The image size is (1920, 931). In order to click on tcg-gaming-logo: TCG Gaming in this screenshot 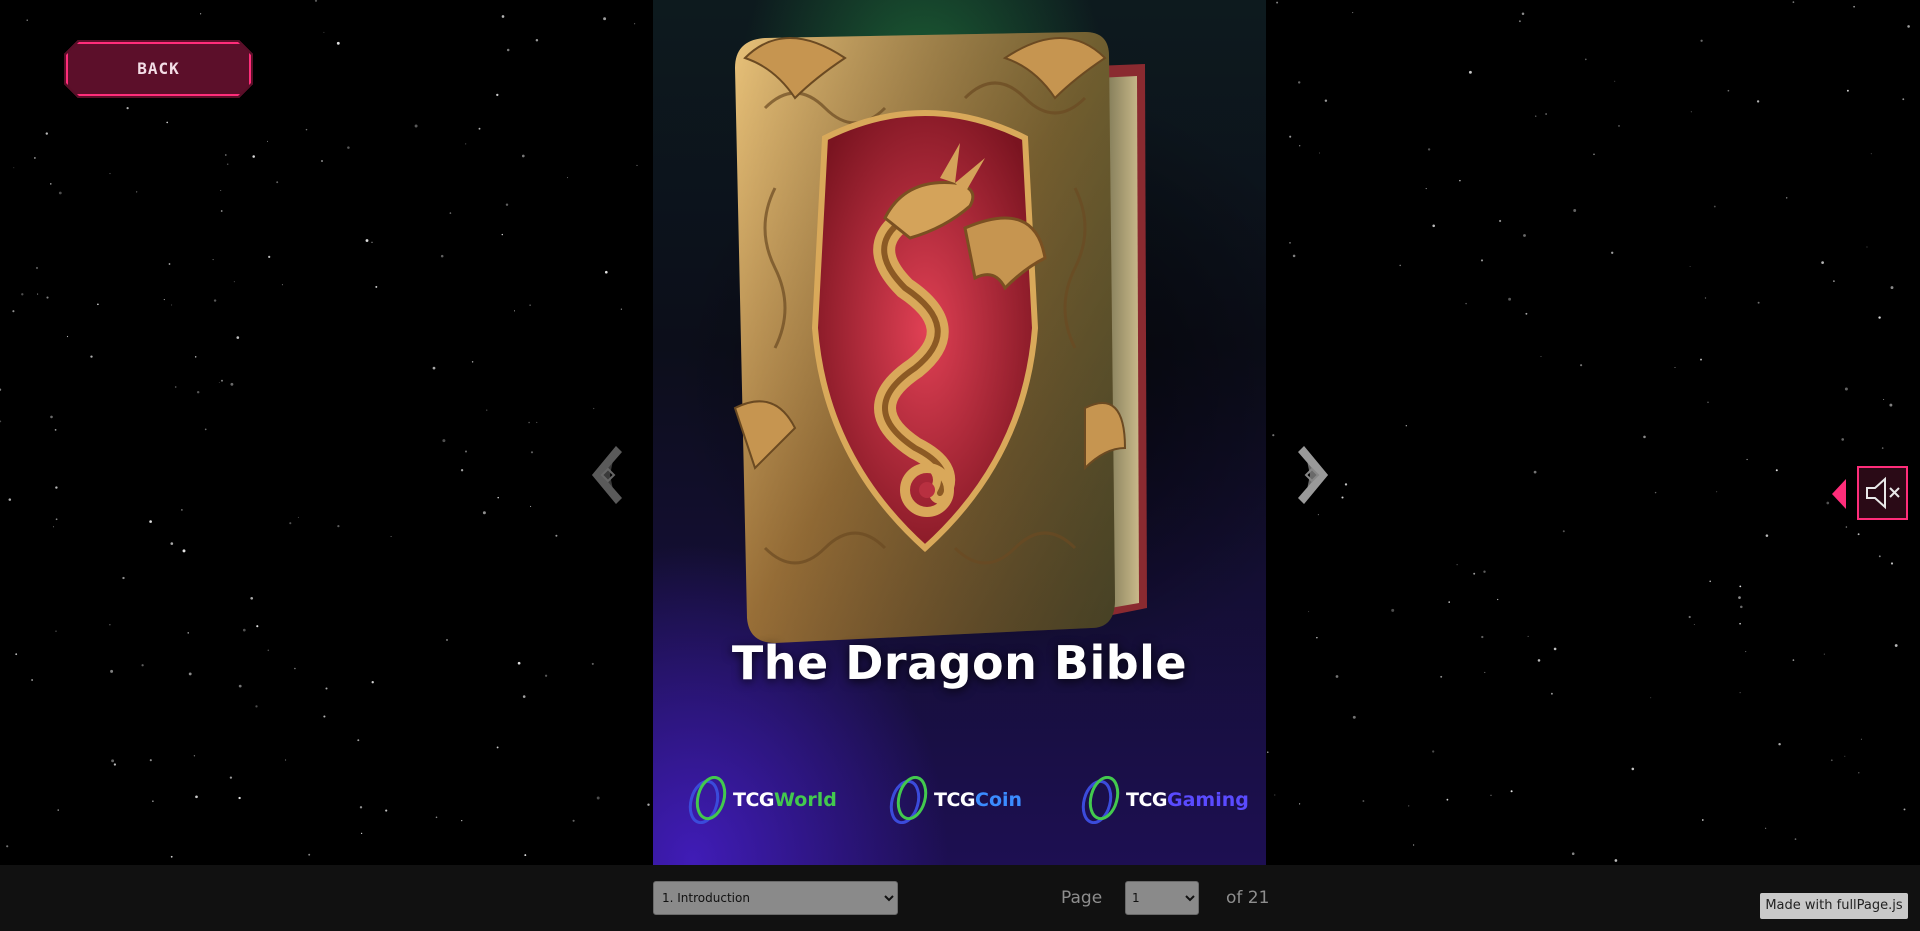, I will do `click(1163, 800)`.